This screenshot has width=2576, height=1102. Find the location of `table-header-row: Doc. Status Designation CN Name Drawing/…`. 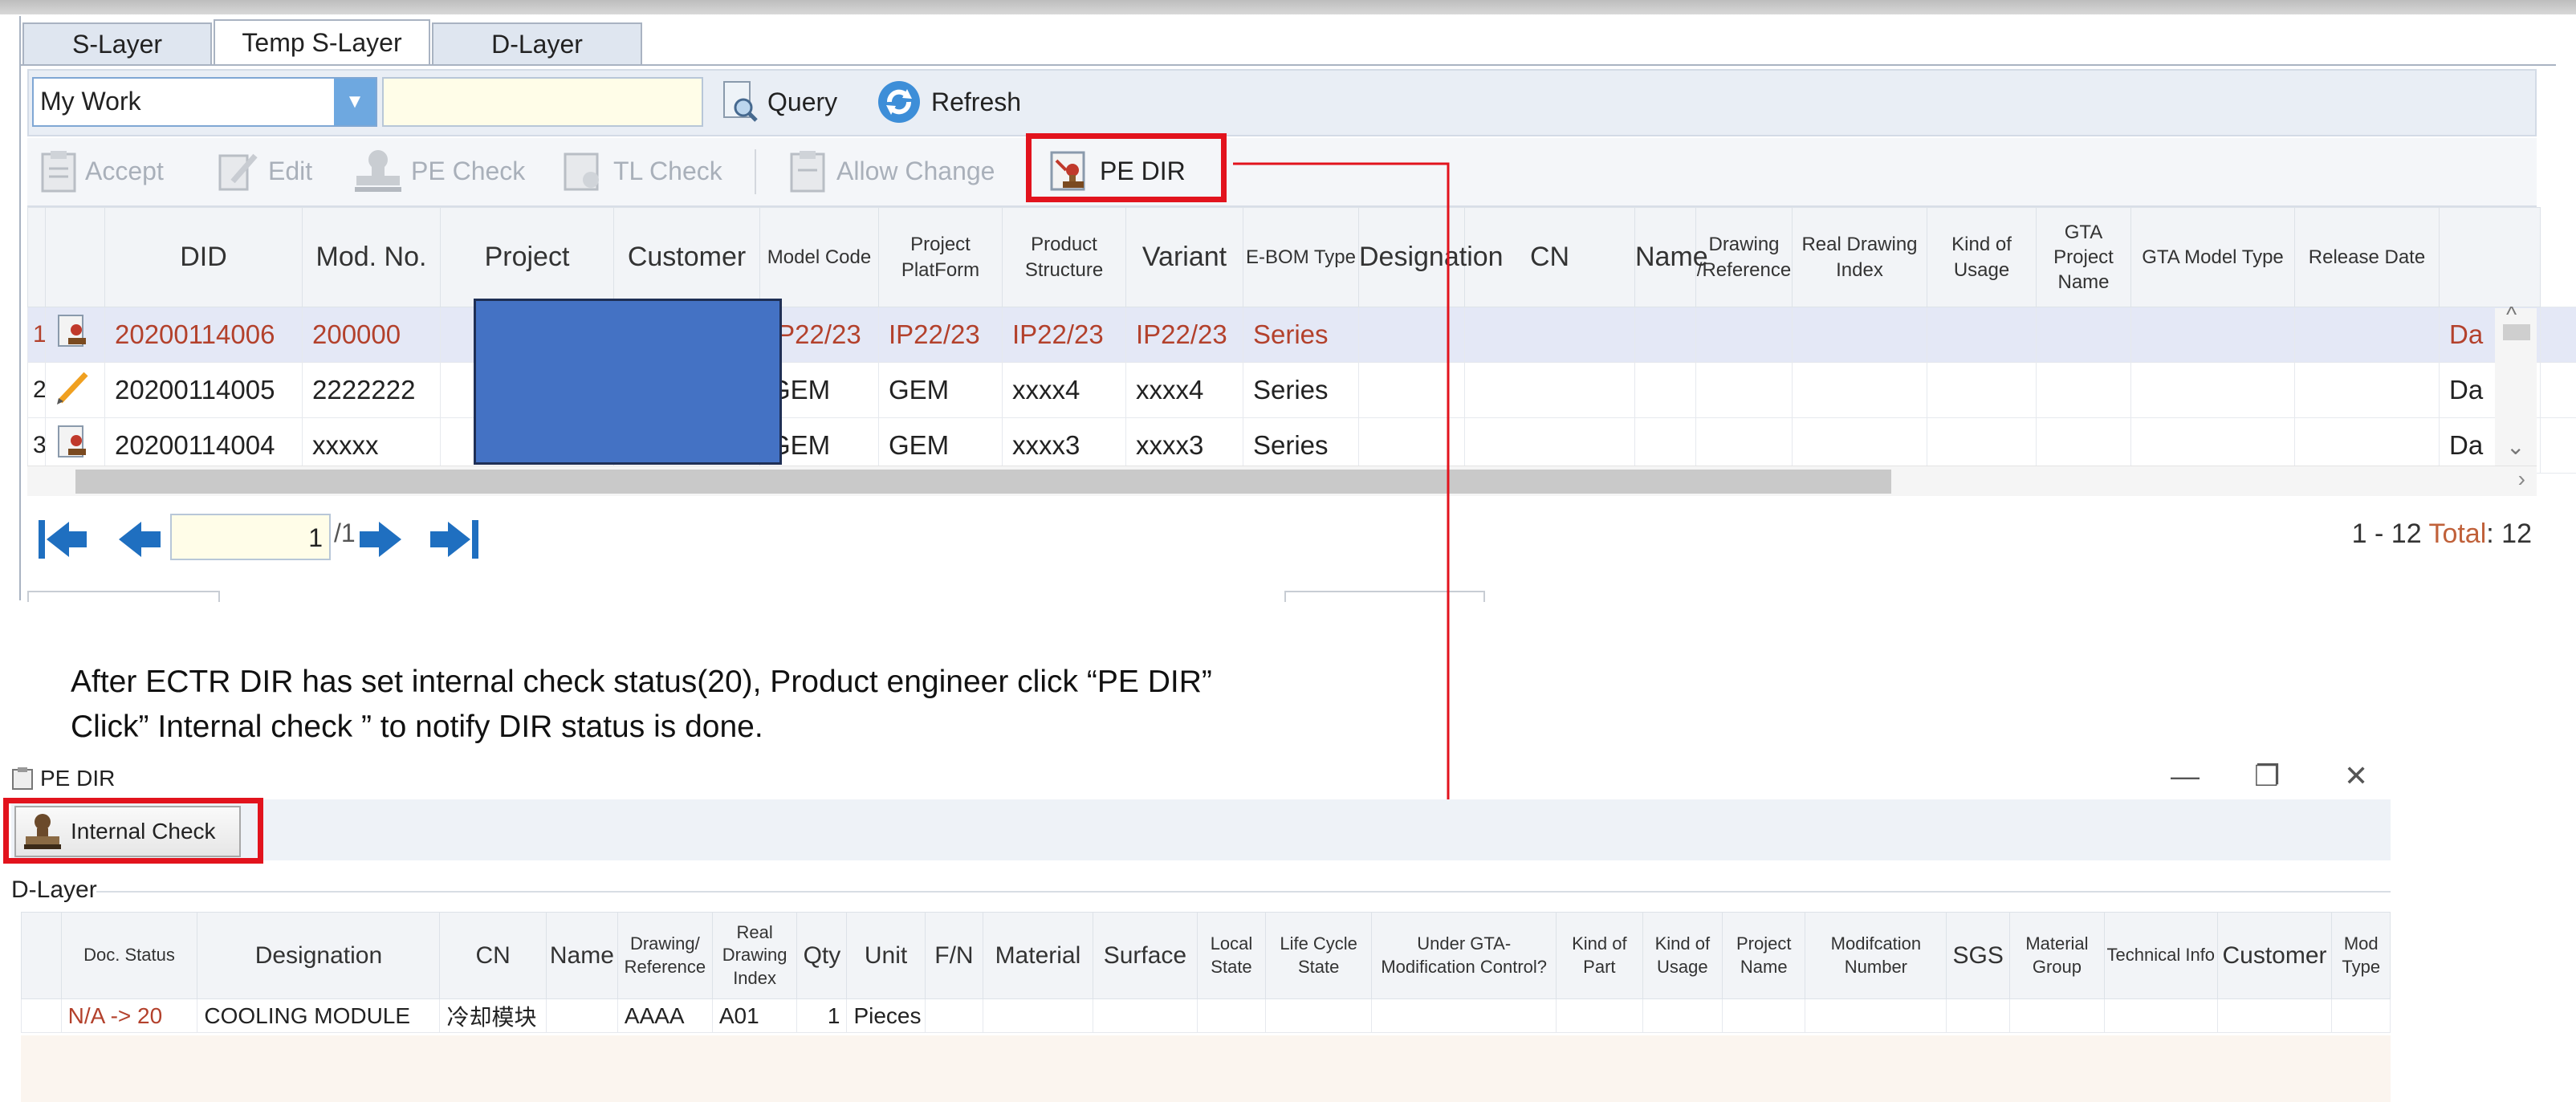

table-header-row: Doc. Status Designation CN Name Drawing/… is located at coordinates (1206, 955).